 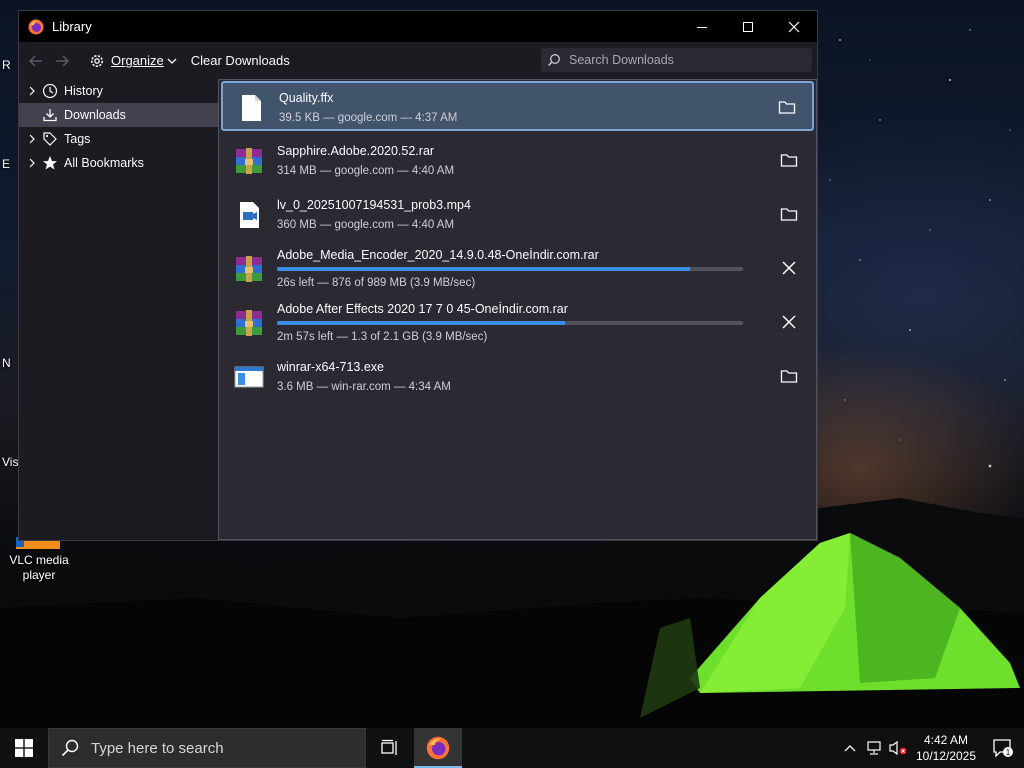 I want to click on forward-button, so click(x=62, y=61).